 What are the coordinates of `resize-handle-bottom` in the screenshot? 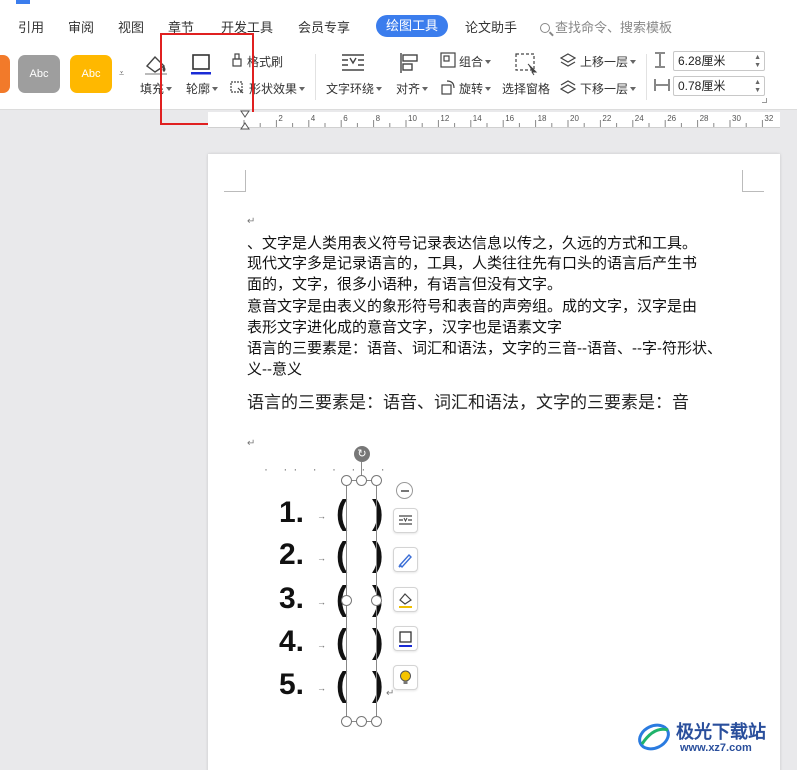 It's located at (361, 721).